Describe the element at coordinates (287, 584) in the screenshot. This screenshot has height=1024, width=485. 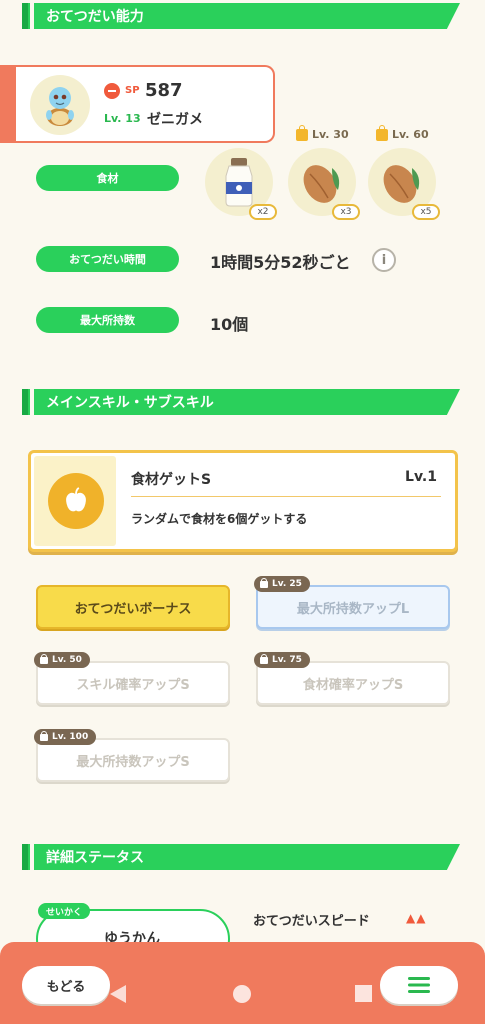
I see `unlock-level: Lv. 25` at that location.